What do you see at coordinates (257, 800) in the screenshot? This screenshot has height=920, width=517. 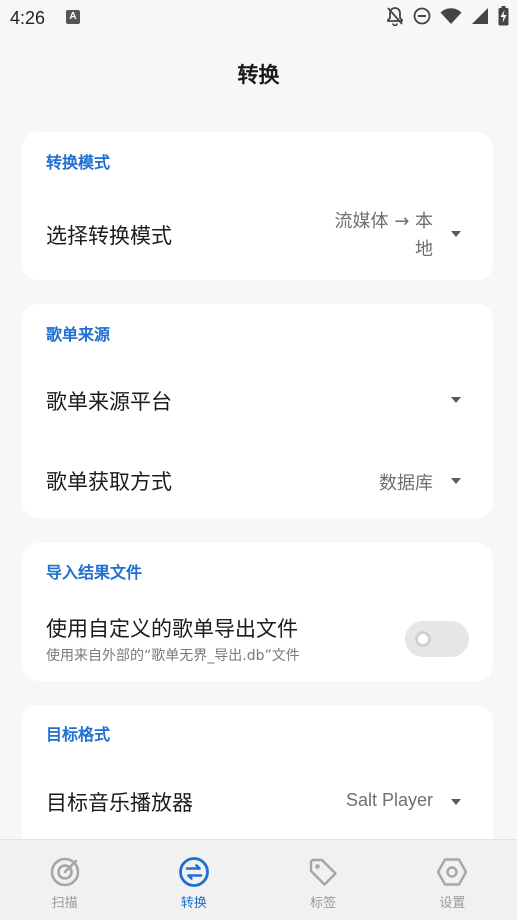 I see `target-music-player-row: 目标音乐播放器 Salt Player` at bounding box center [257, 800].